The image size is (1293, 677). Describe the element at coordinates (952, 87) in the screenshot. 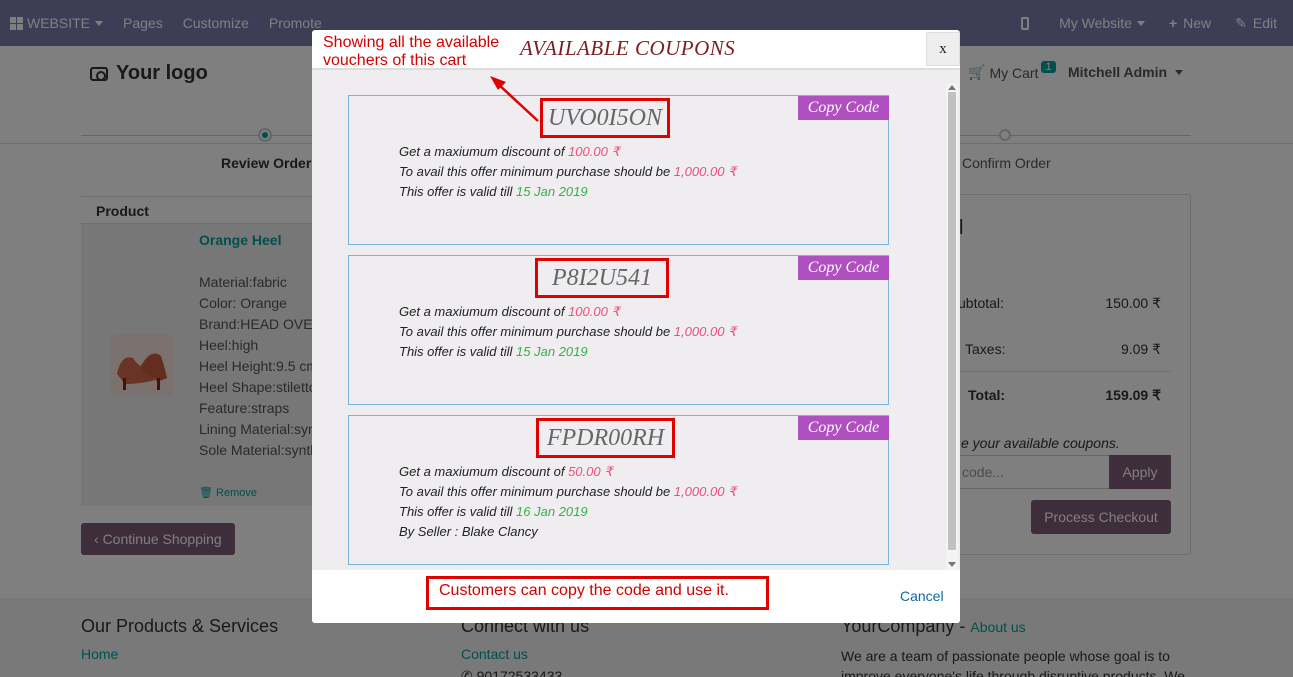

I see `scroll-up-arrow-icon` at that location.